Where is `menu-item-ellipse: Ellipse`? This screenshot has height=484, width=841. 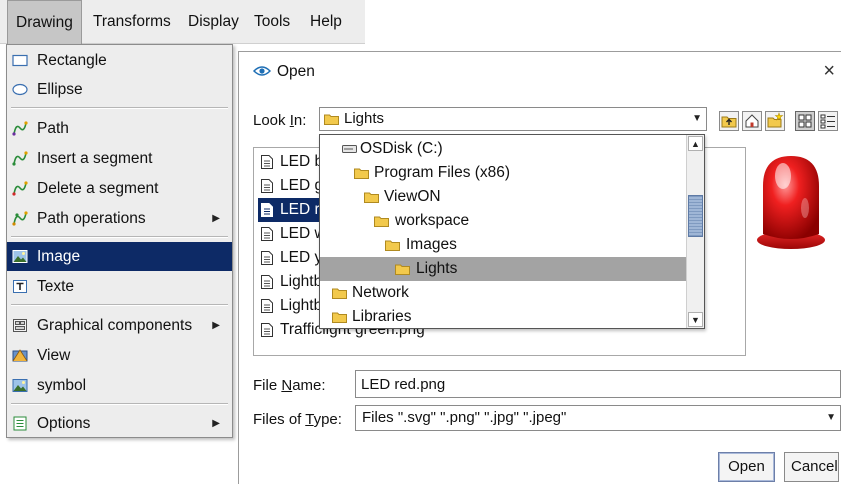 menu-item-ellipse: Ellipse is located at coordinates (119, 89).